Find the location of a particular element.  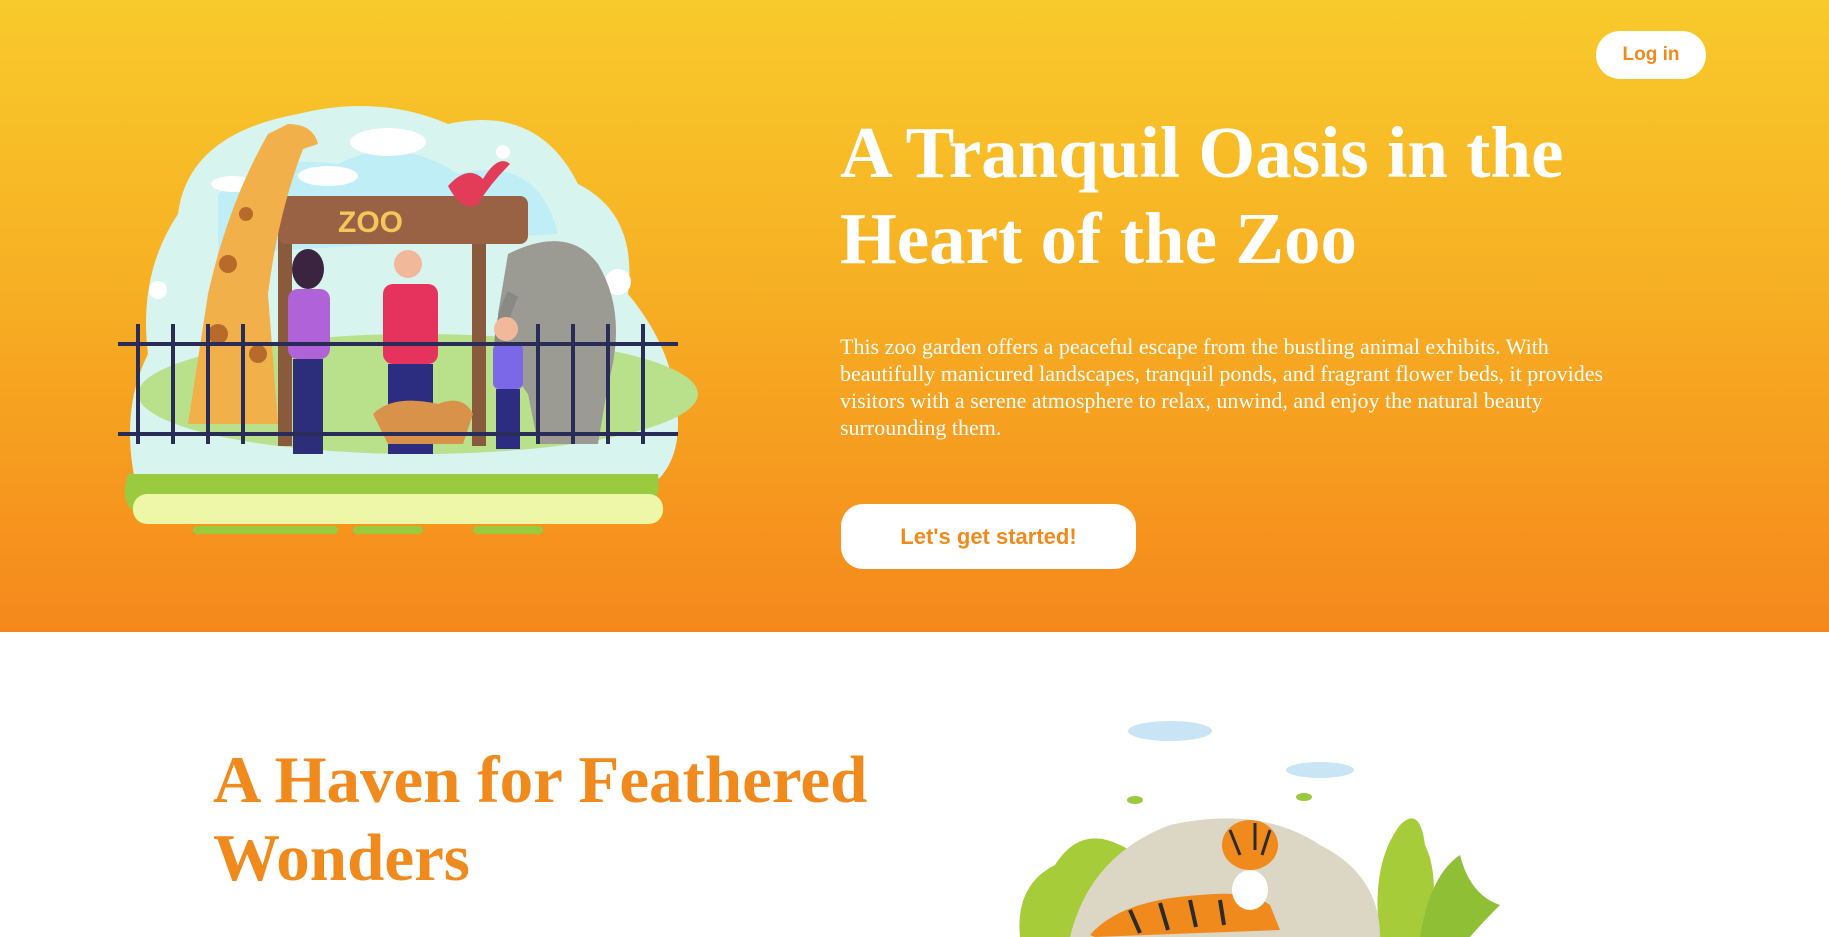

tiger-illustration is located at coordinates (1259, 829).